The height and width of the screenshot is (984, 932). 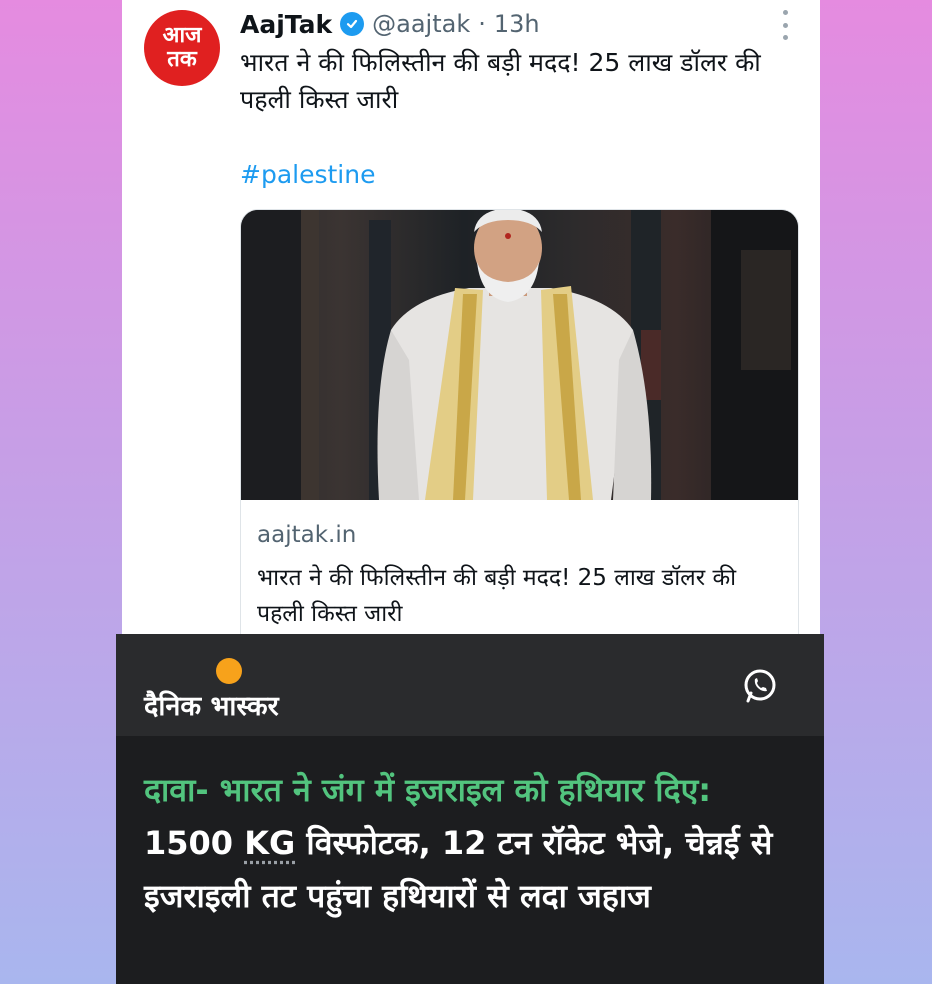 What do you see at coordinates (182, 59) in the screenshot?
I see `avatar-text-bottom: तक` at bounding box center [182, 59].